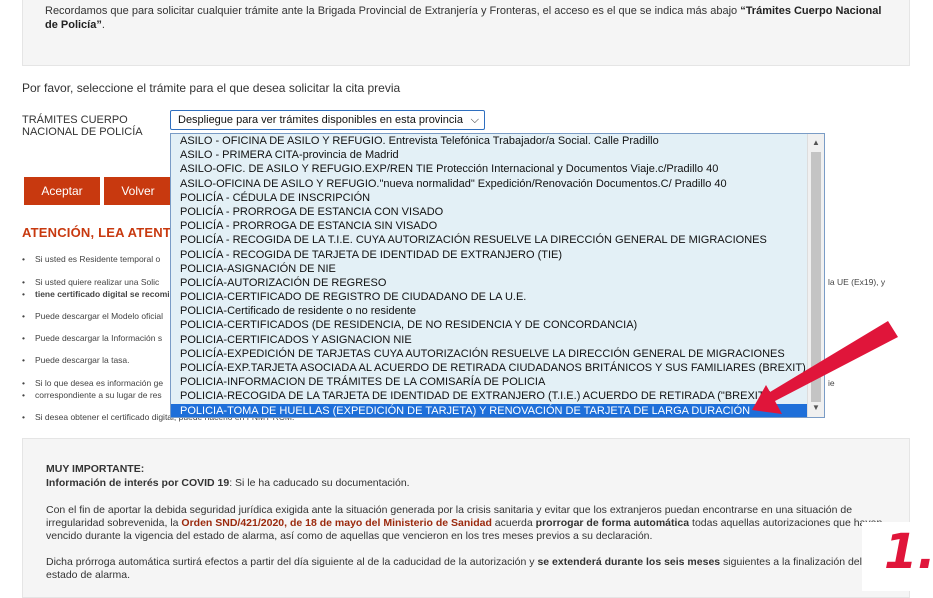  Describe the element at coordinates (825, 367) in the screenshot. I see `annotation-arrow-icon` at that location.